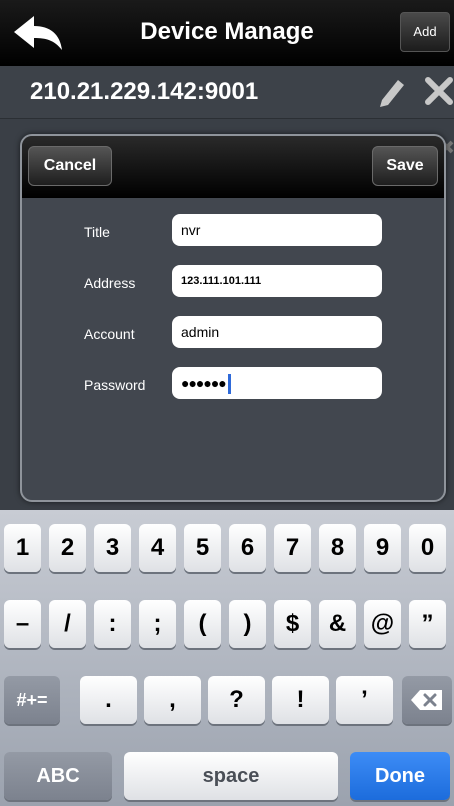  I want to click on password-label: Password, so click(115, 385).